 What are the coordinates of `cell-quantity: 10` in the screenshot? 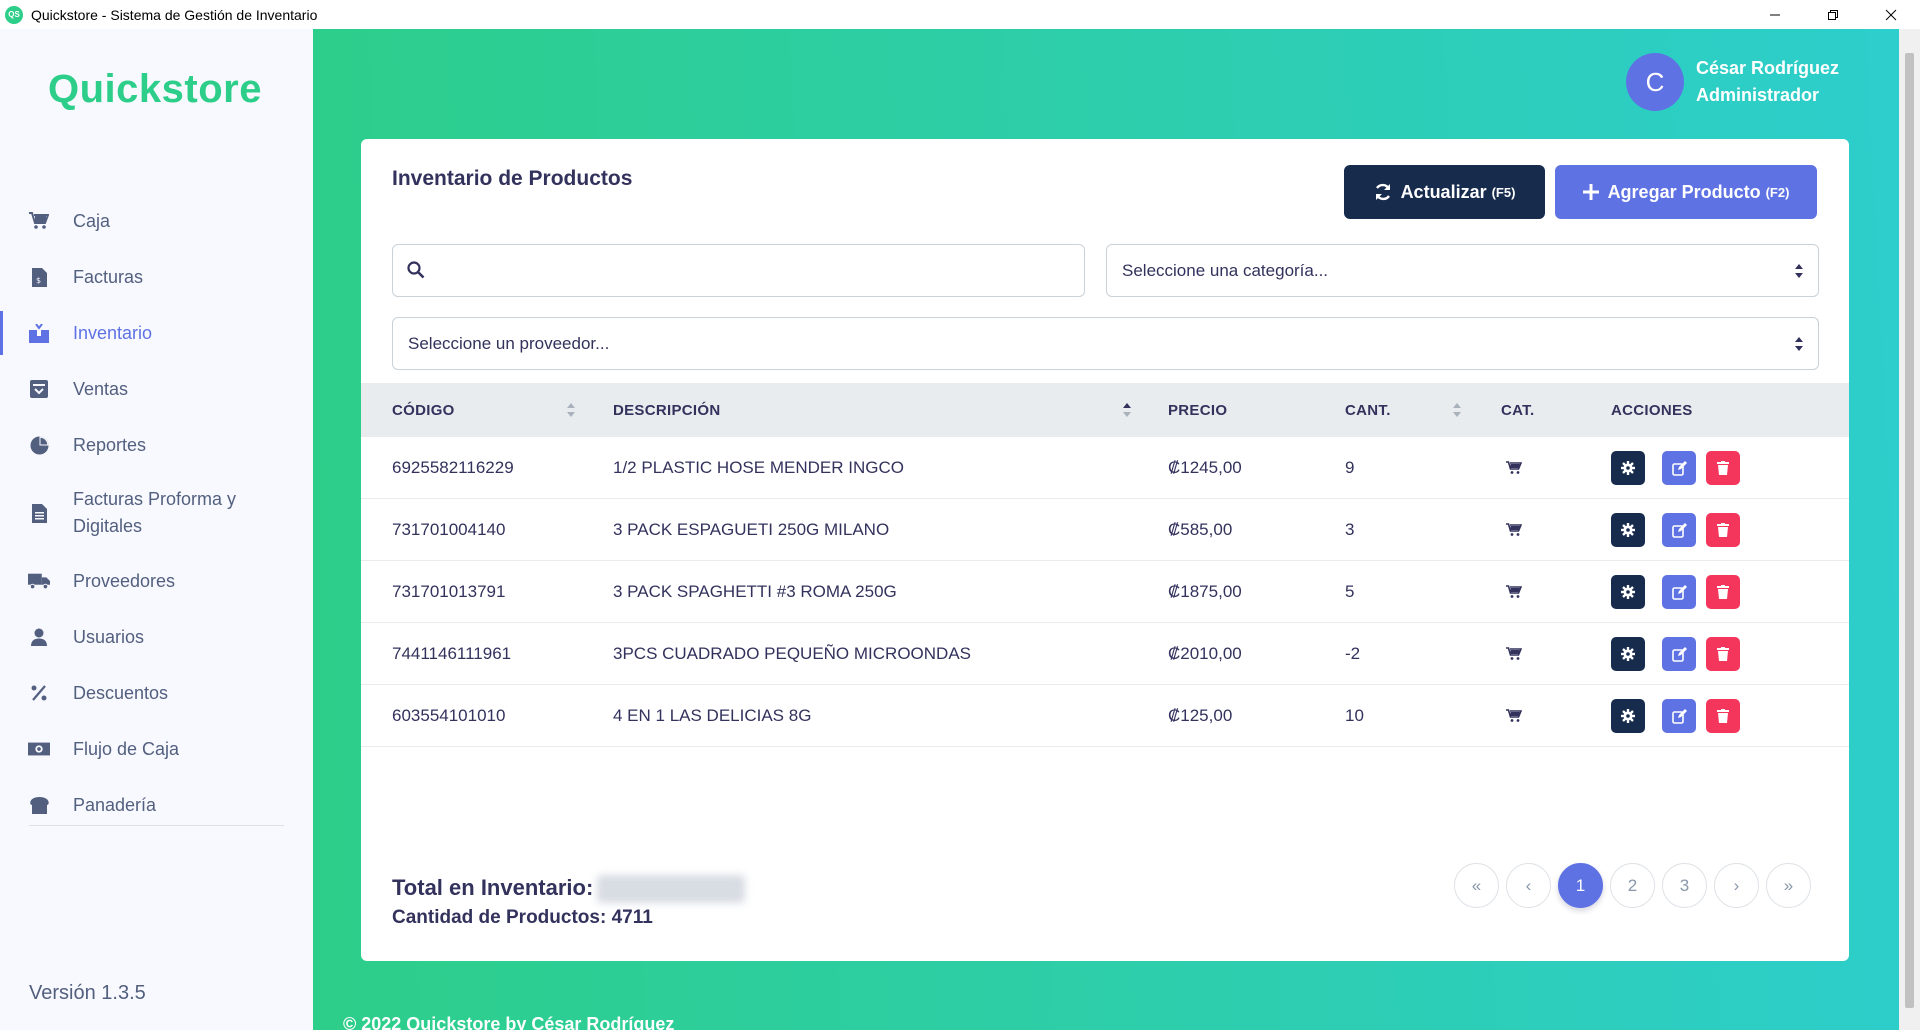 It's located at (1354, 715).